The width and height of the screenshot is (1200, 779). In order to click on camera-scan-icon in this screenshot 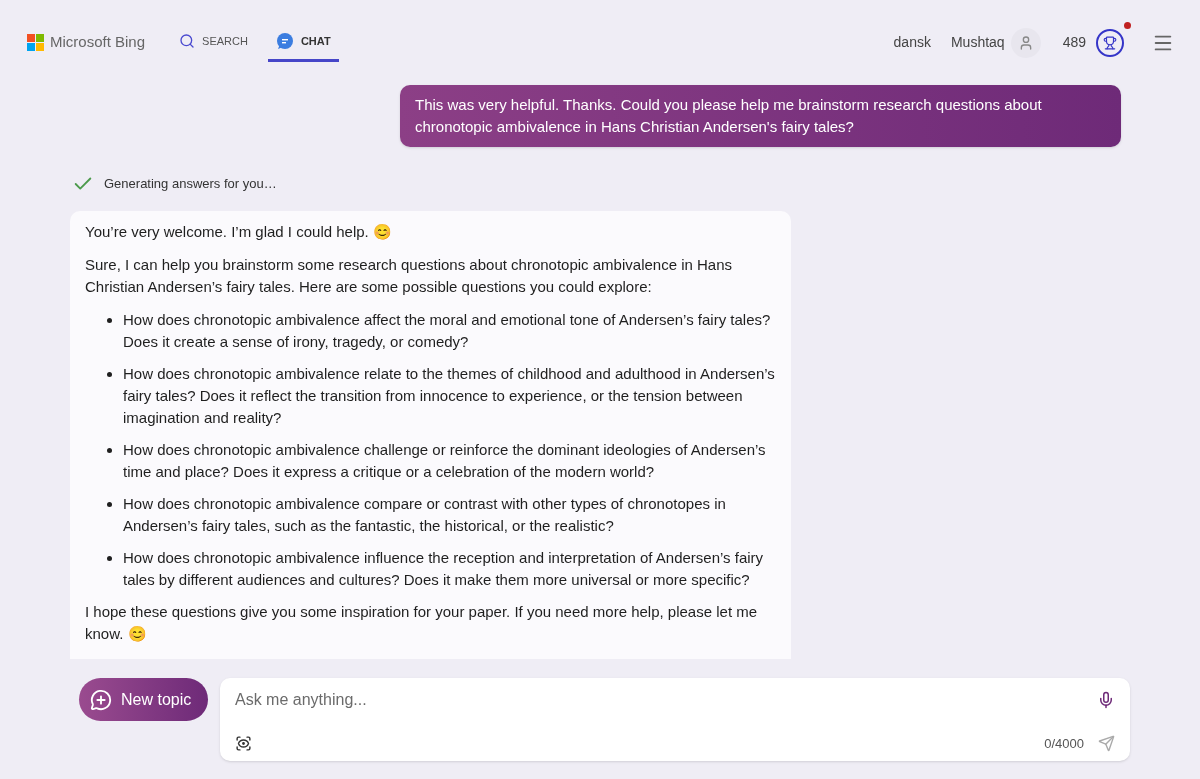, I will do `click(243, 743)`.